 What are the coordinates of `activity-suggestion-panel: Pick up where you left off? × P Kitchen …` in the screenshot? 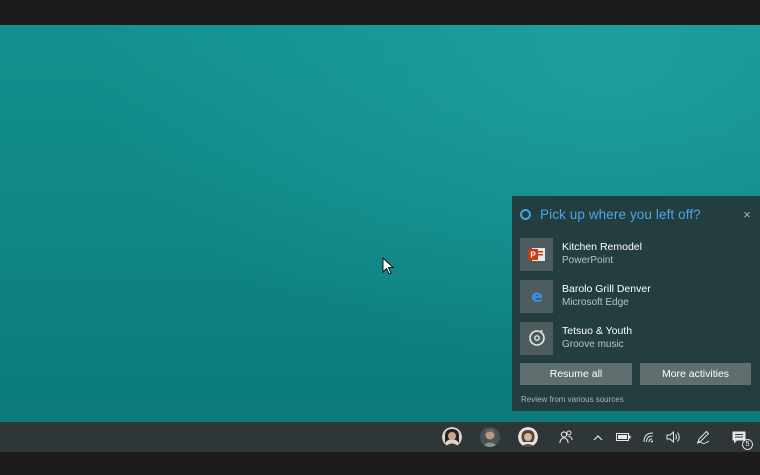 It's located at (636, 303).